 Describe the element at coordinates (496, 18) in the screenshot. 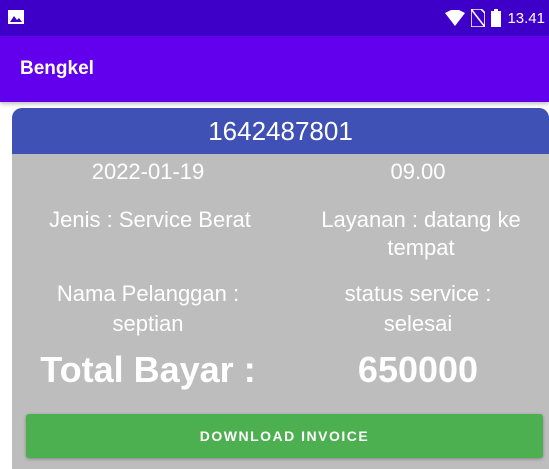

I see `battery-icon` at that location.